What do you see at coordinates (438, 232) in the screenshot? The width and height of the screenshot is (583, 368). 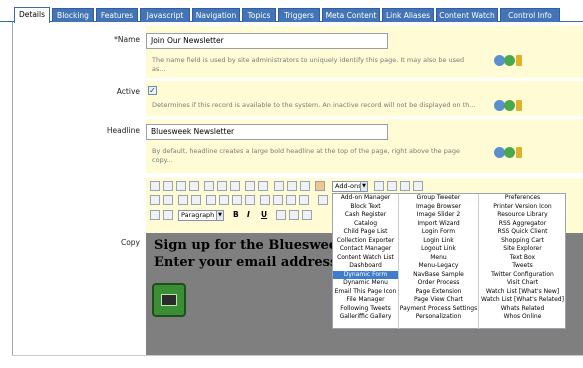 I see `addons-menu-item: Login Form` at bounding box center [438, 232].